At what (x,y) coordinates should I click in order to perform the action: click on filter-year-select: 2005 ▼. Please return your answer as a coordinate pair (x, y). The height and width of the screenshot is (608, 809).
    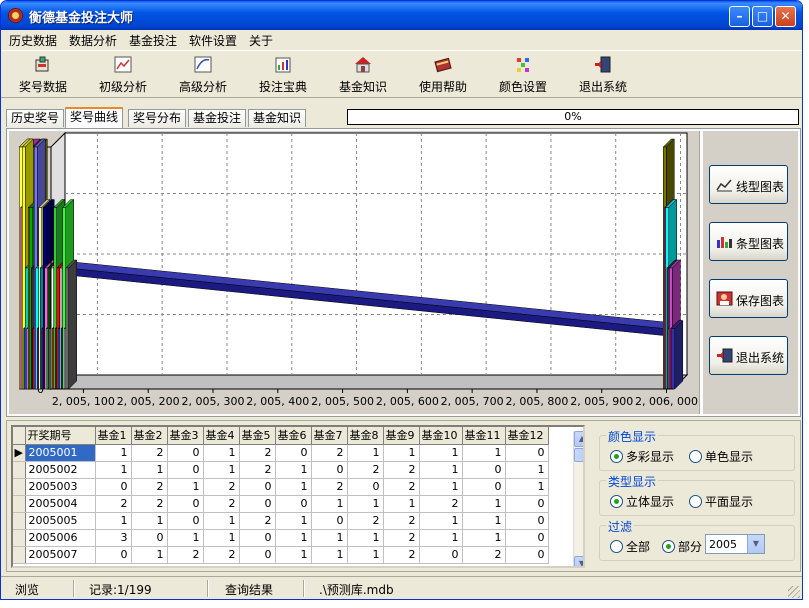
    Looking at the image, I should click on (735, 544).